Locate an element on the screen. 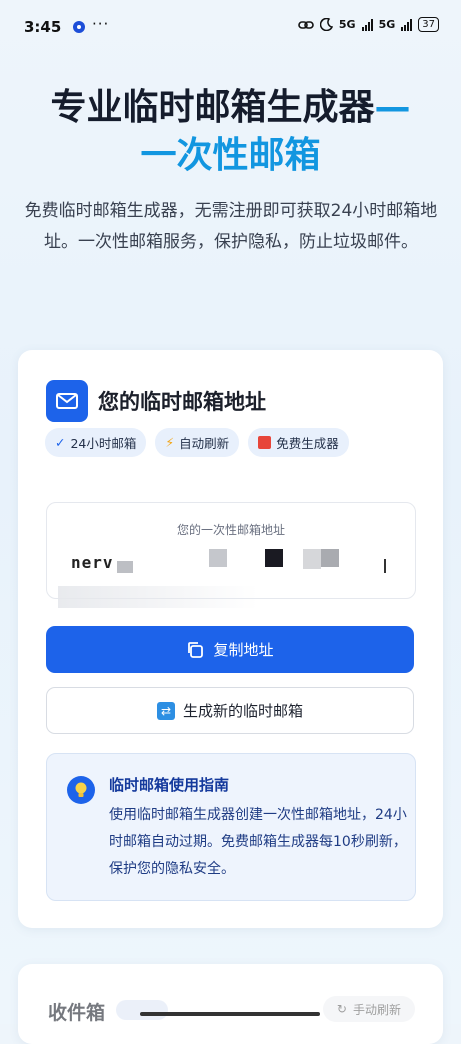  network-label-2: 5G is located at coordinates (387, 24).